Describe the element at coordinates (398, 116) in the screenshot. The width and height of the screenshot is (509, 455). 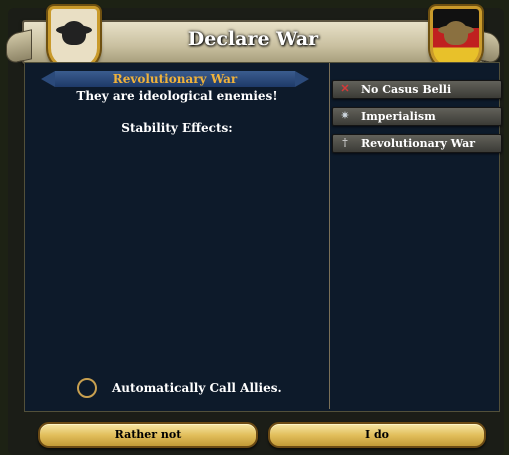
I see `cb-option-label: Imperialism` at that location.